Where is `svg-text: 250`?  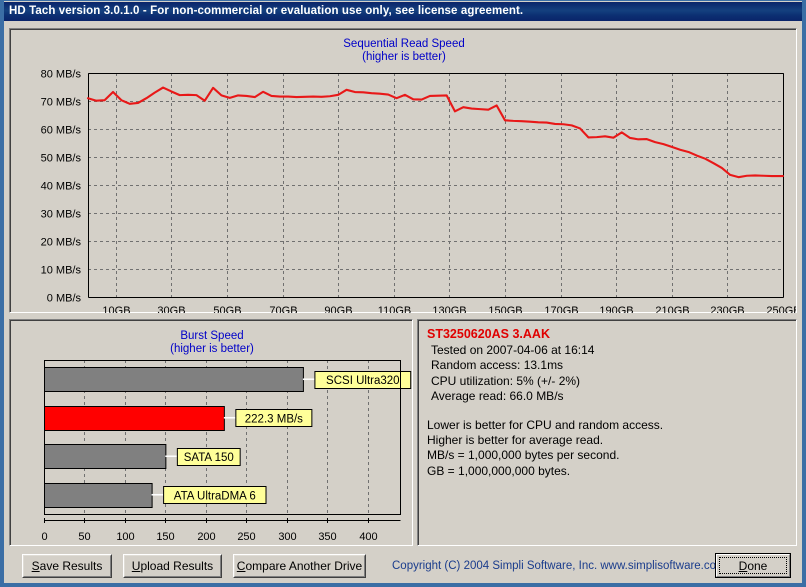 svg-text: 250 is located at coordinates (246, 537).